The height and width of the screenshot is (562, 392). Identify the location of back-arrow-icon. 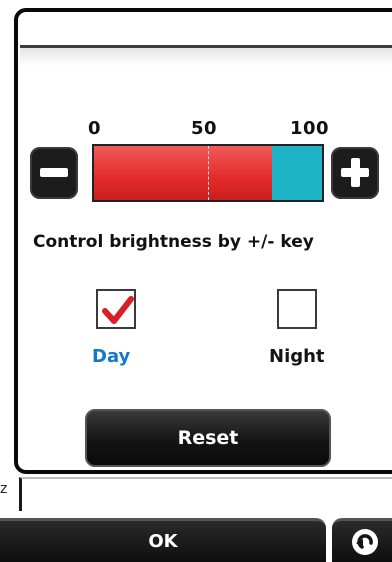
(365, 542).